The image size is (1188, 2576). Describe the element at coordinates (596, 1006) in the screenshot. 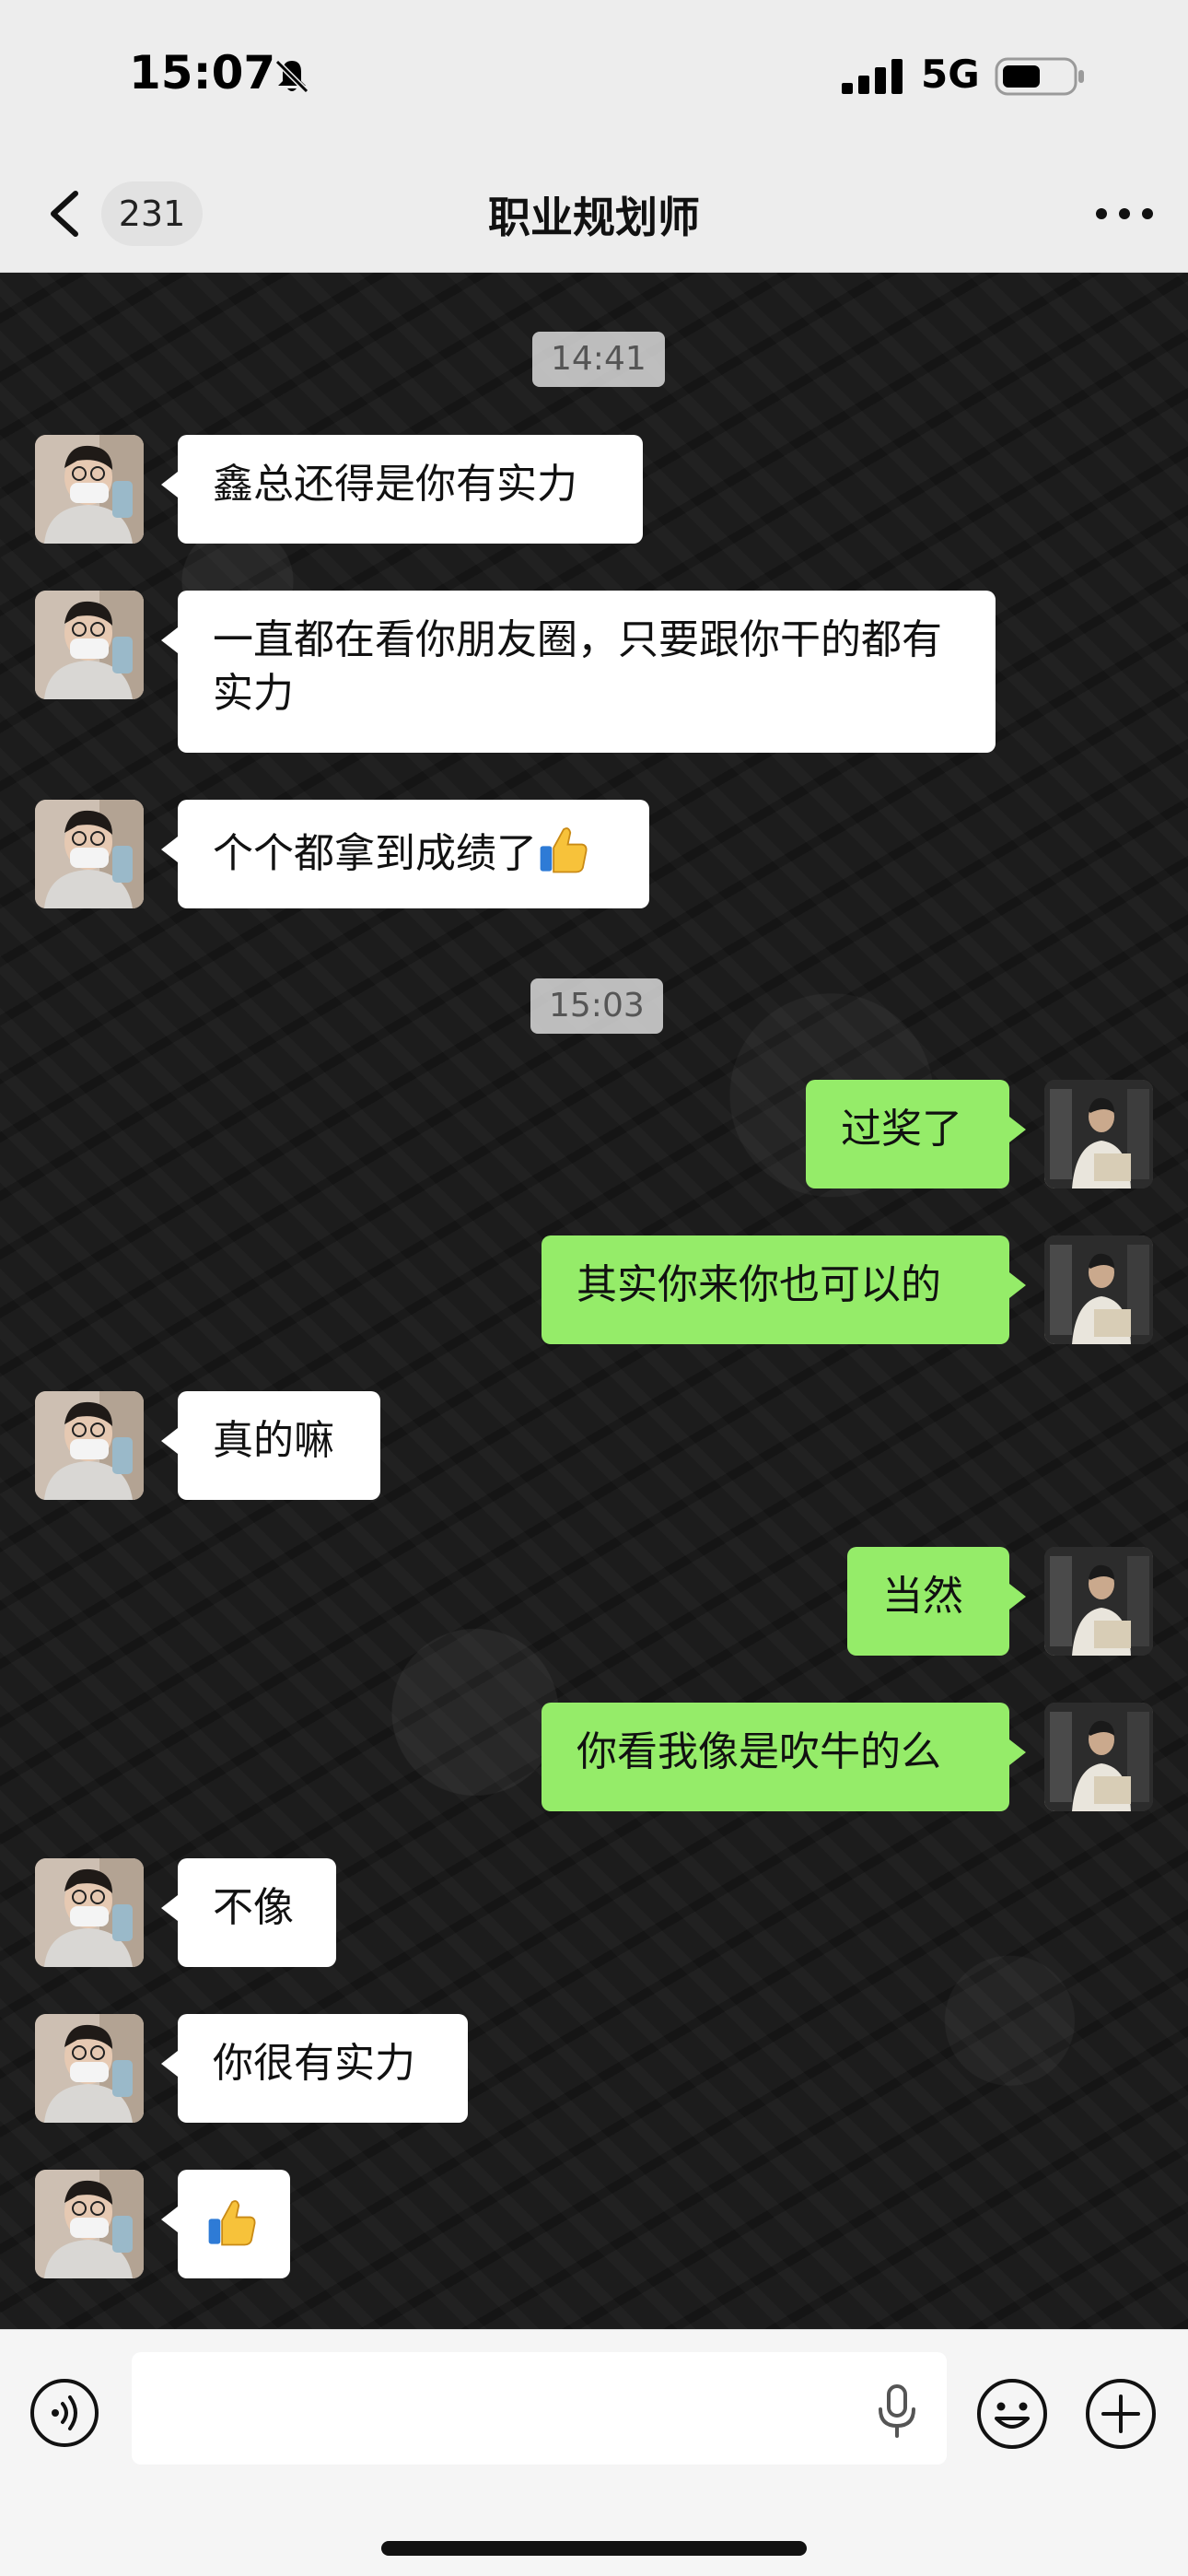

I see `timestamp: 15:03` at that location.